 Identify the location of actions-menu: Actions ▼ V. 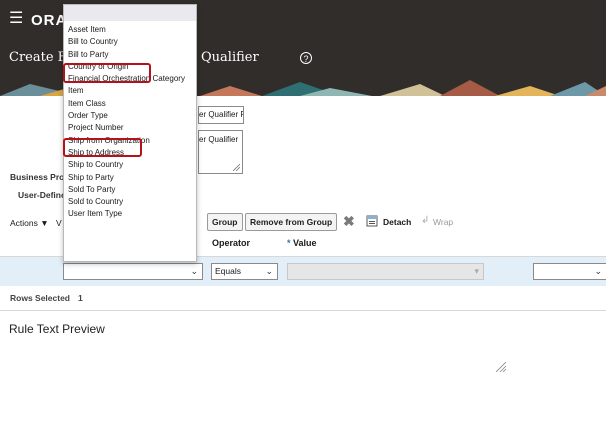
(36, 223).